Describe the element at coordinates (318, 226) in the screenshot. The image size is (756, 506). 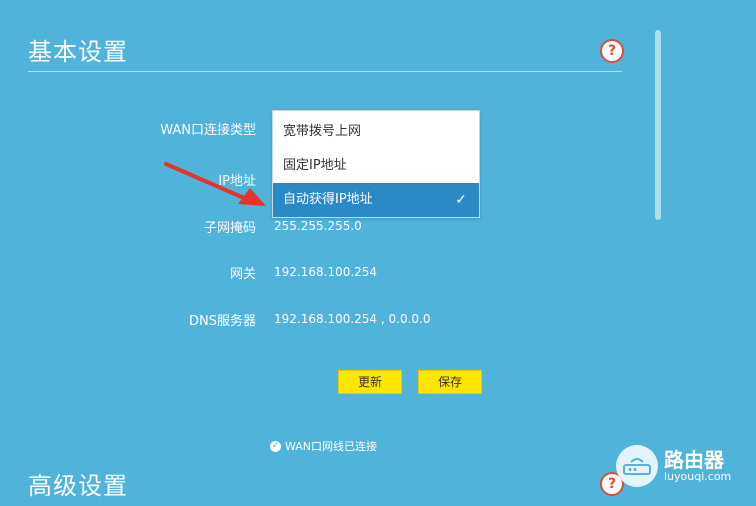
I see `subnet-mask-value: 255.255.255.0` at that location.